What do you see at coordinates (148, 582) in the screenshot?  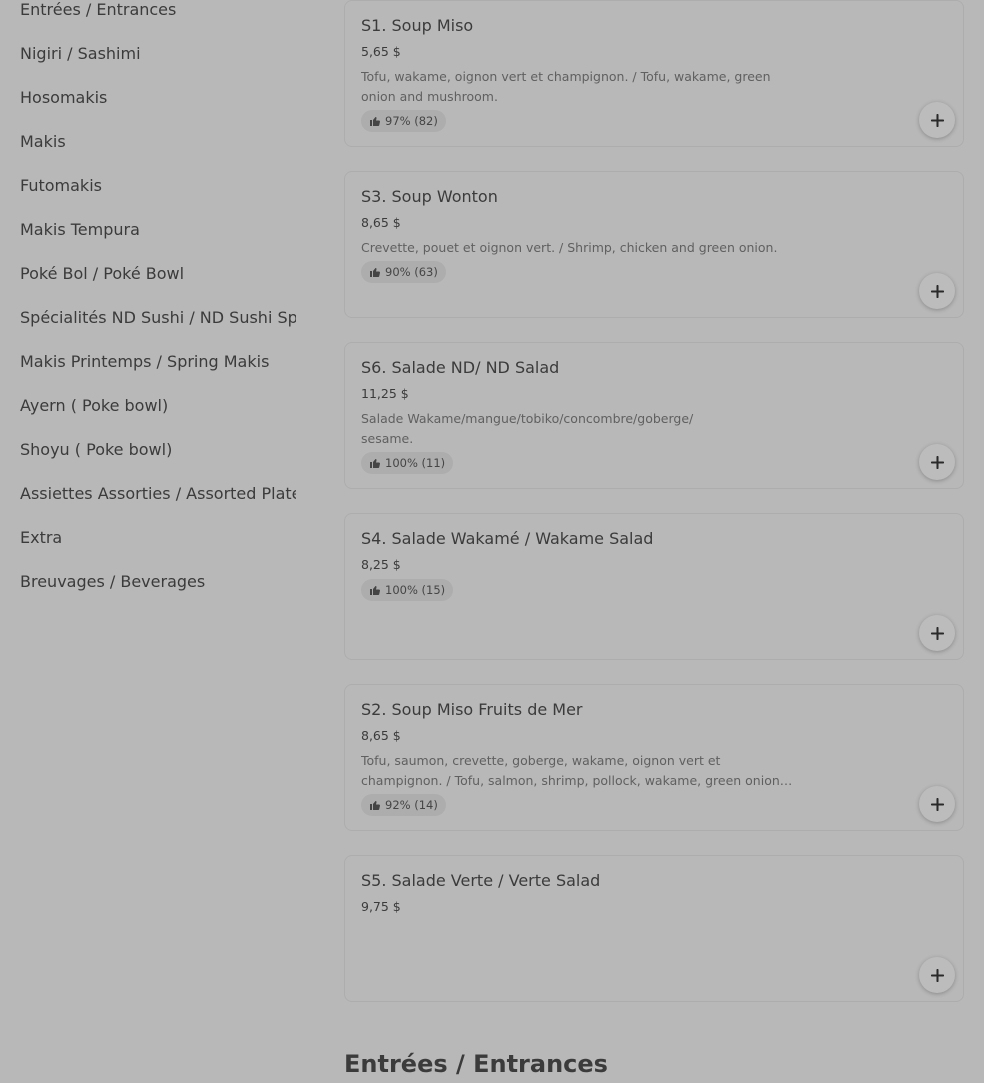 I see `sidebar-item-beverages: Breuvages / Beverages` at bounding box center [148, 582].